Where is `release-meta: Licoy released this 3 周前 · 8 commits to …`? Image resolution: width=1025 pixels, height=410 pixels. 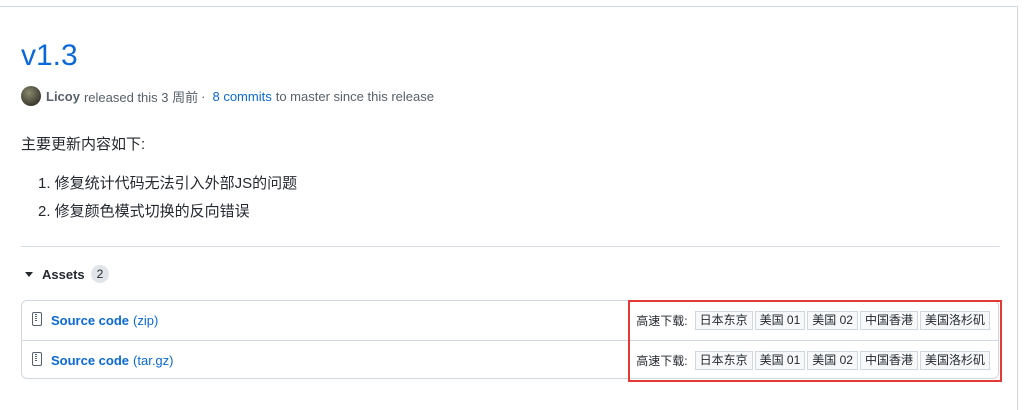 release-meta: Licoy released this 3 周前 · 8 commits to … is located at coordinates (227, 96).